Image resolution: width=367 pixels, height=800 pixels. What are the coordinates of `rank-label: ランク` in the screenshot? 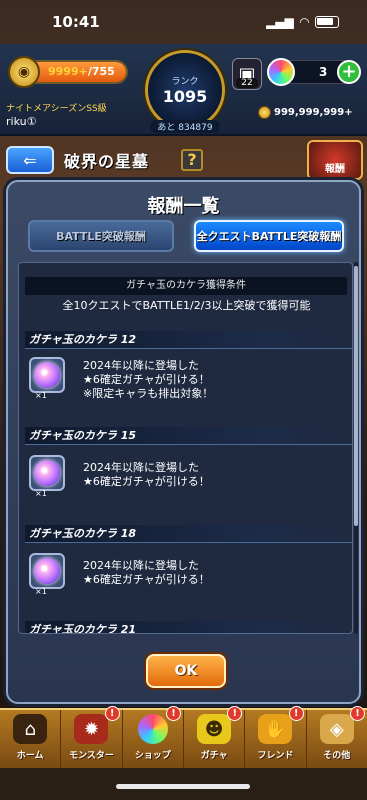 It's located at (185, 82).